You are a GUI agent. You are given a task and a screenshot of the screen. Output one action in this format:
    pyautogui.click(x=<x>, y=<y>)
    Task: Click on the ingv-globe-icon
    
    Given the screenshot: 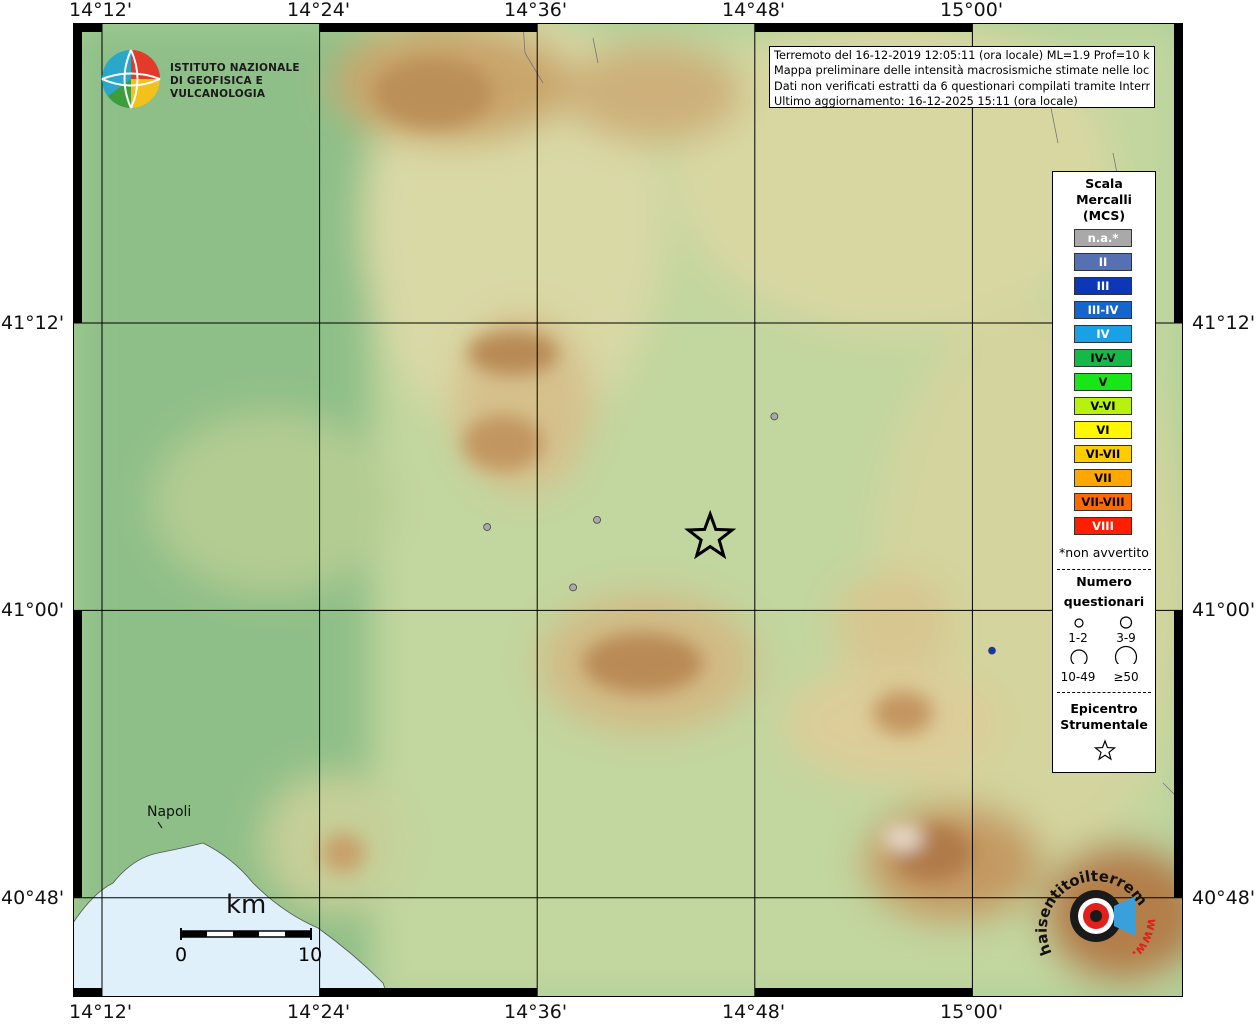 What is the action you would take?
    pyautogui.click(x=131, y=79)
    